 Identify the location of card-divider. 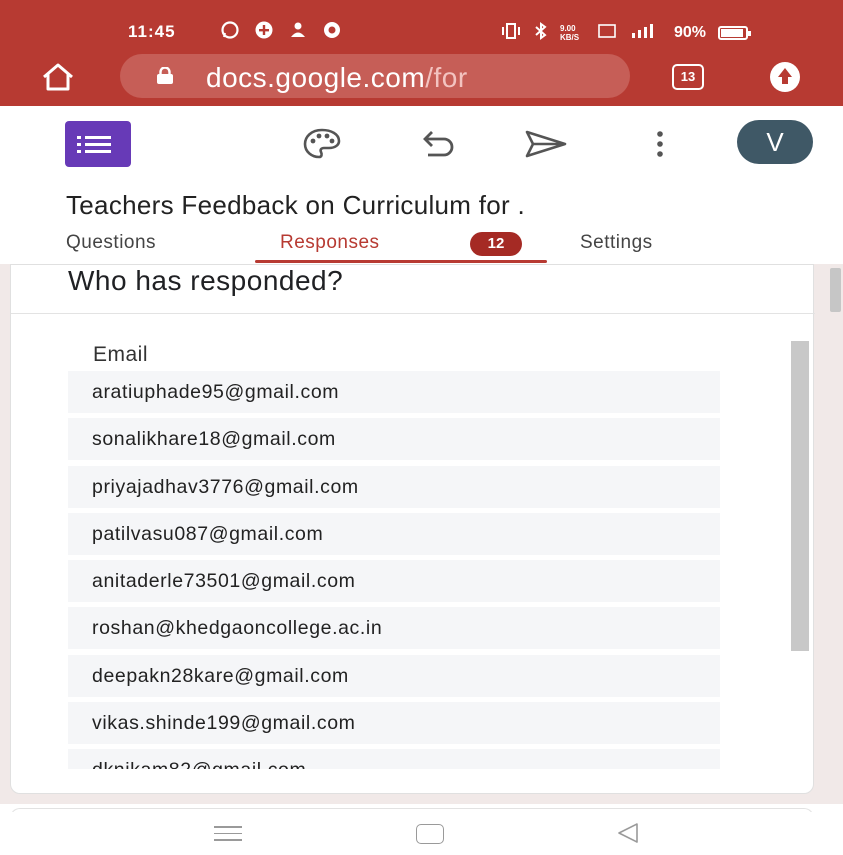
(413, 313).